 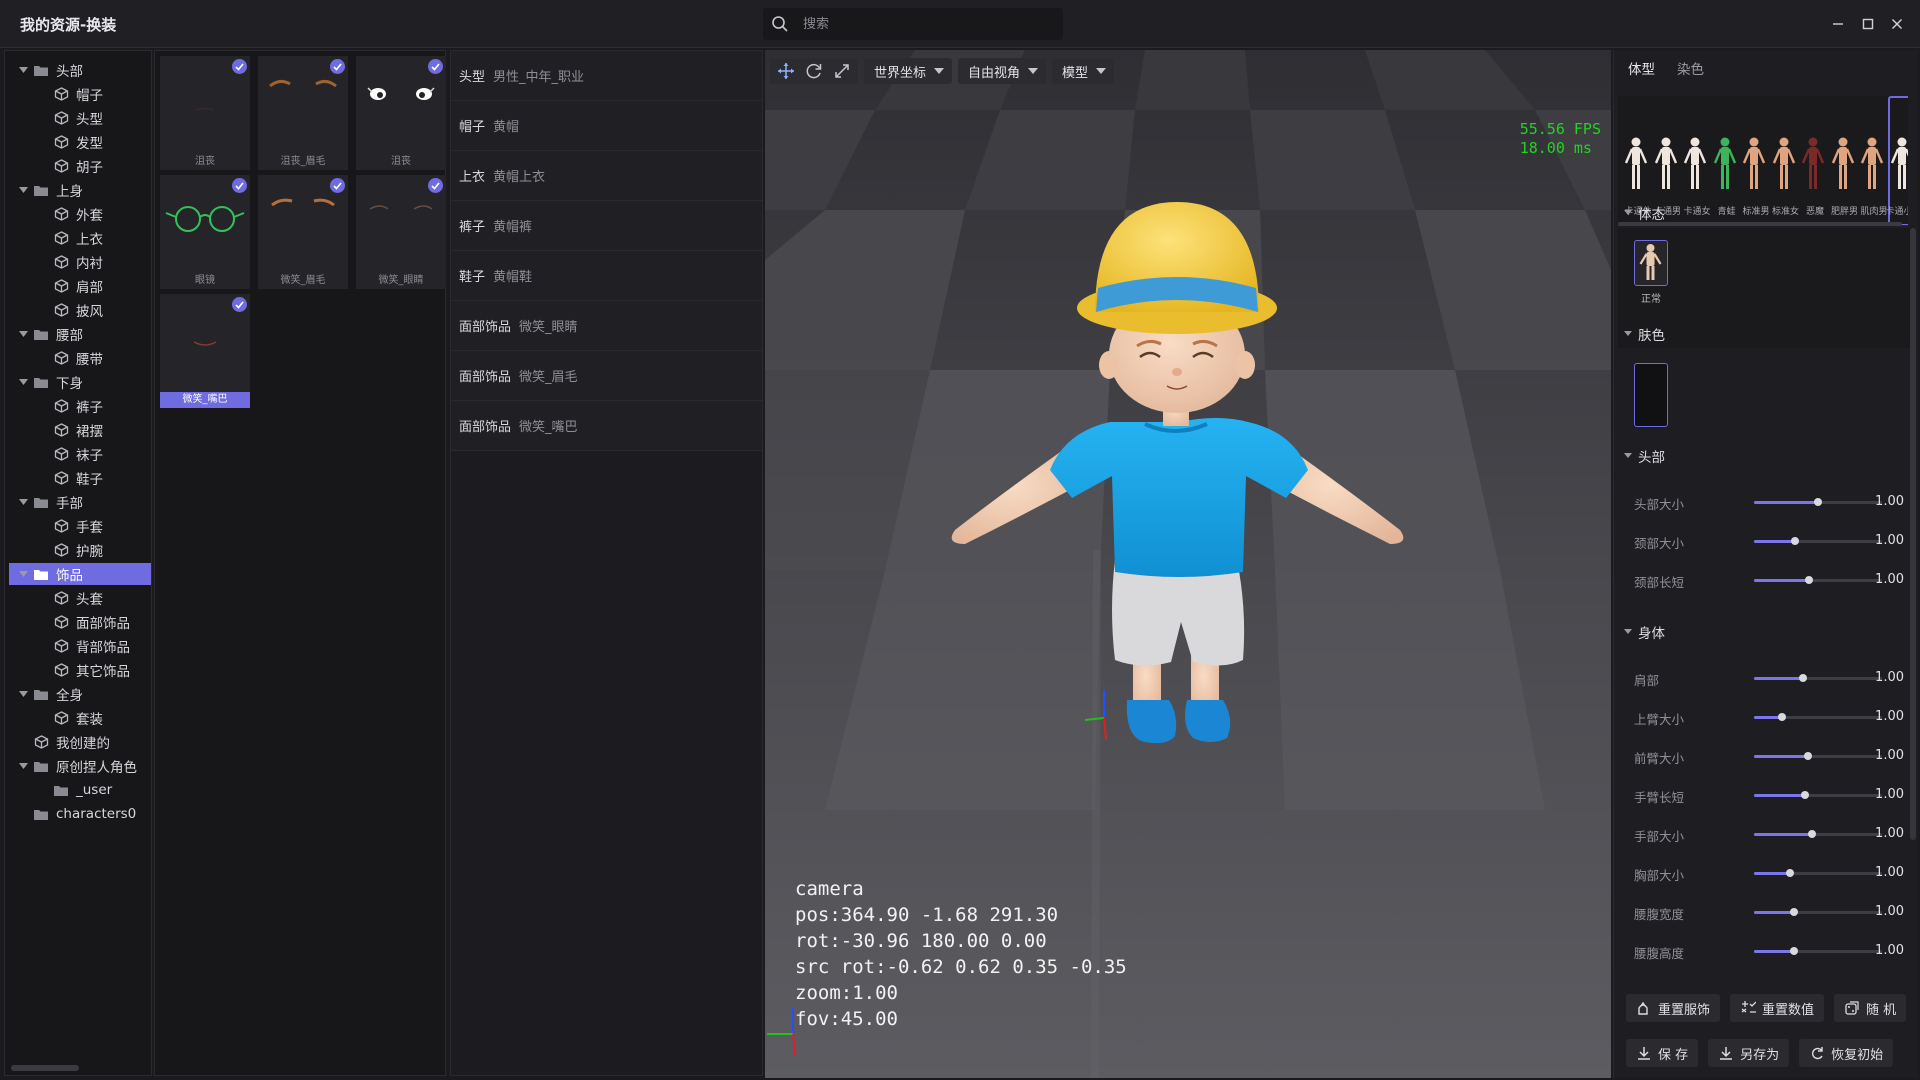 What do you see at coordinates (80, 382) in the screenshot?
I see `tree-item: 下身` at bounding box center [80, 382].